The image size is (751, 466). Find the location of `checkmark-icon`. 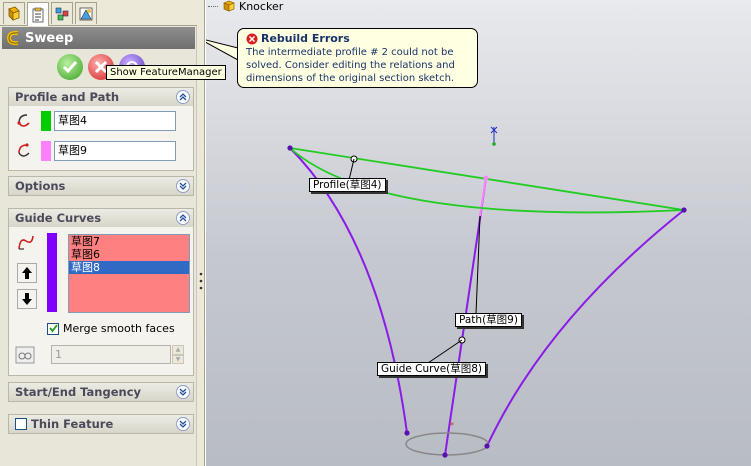

checkmark-icon is located at coordinates (53, 328).